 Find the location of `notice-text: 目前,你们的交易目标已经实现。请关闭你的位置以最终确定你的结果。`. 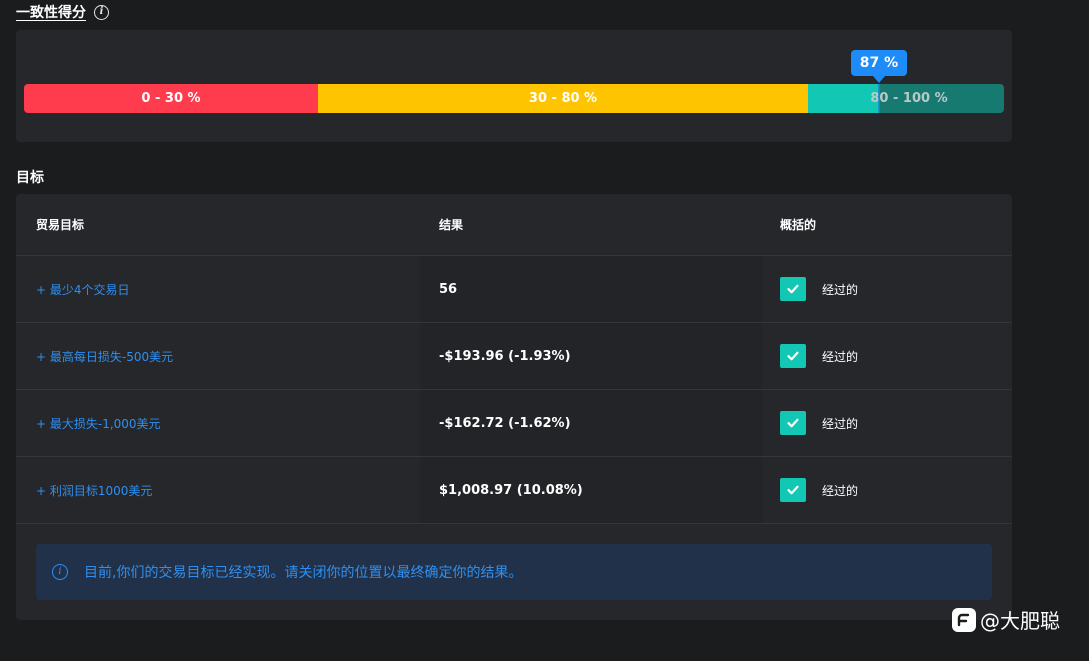

notice-text: 目前,你们的交易目标已经实现。请关闭你的位置以最终确定你的结果。 is located at coordinates (303, 573).